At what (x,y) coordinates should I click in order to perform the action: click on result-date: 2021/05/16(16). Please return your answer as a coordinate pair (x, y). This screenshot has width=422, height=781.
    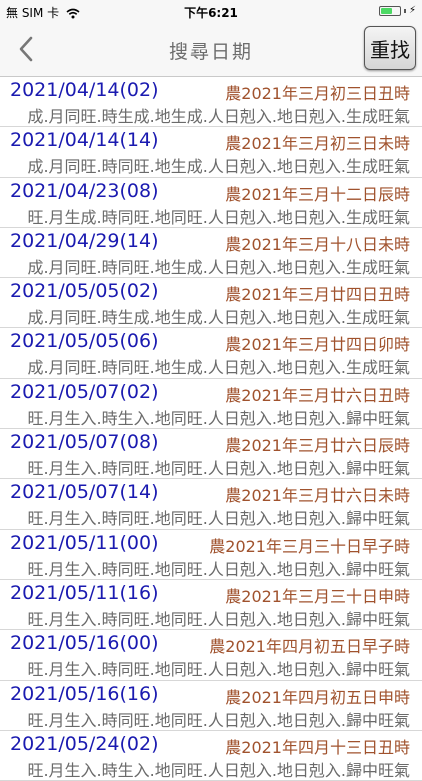
    Looking at the image, I should click on (84, 693).